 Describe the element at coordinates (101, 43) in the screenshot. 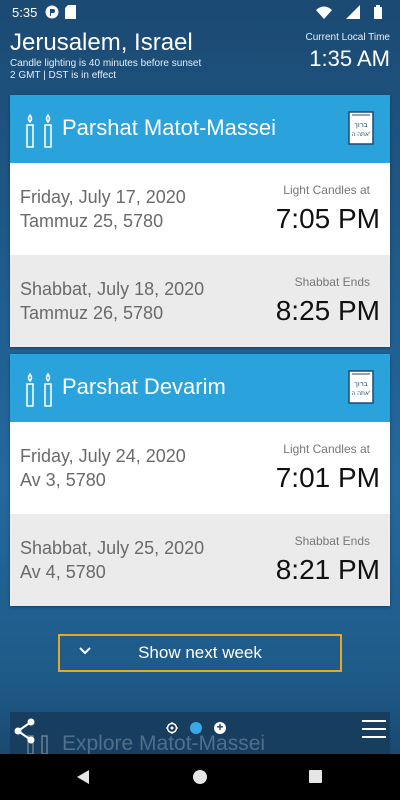

I see `location-title: Jerusalem, Israel` at that location.